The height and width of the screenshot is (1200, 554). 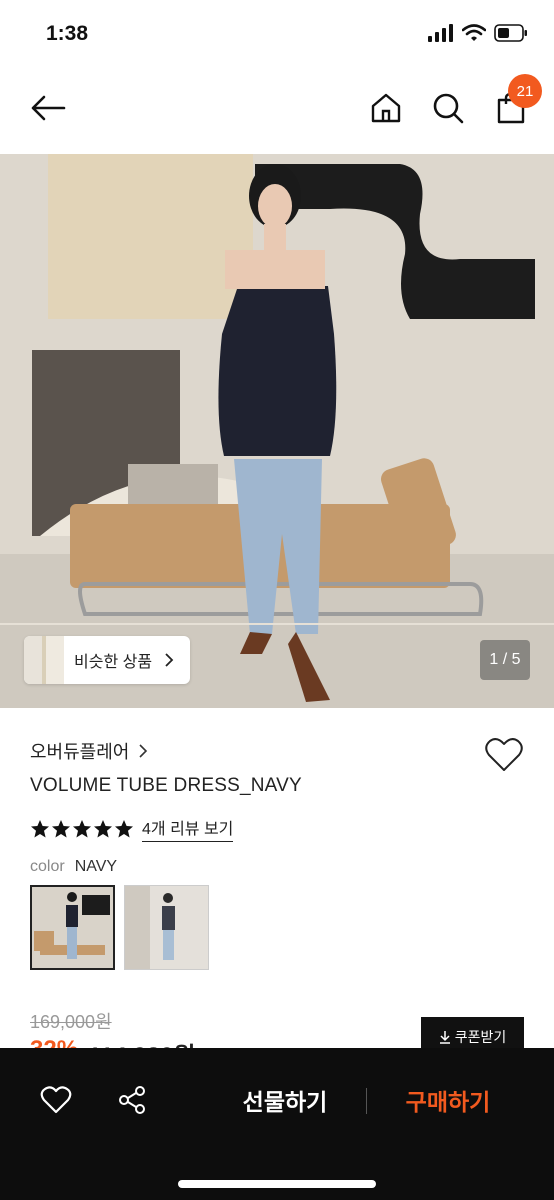 I want to click on brand-link: 오버듀플레어, so click(x=89, y=751).